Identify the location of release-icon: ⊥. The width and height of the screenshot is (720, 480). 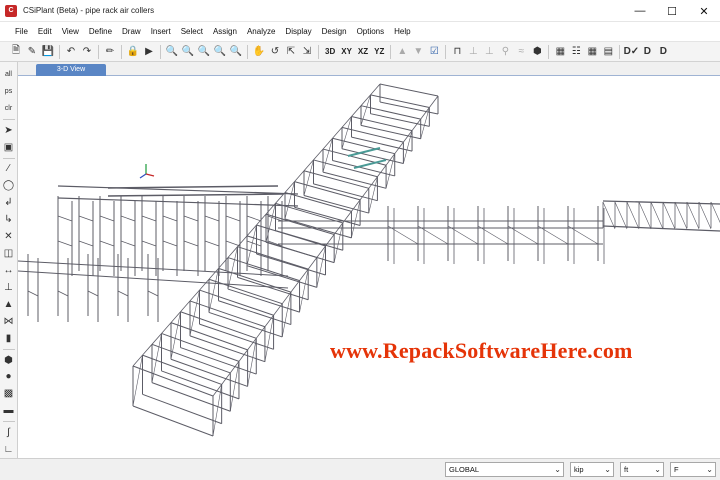
(489, 51).